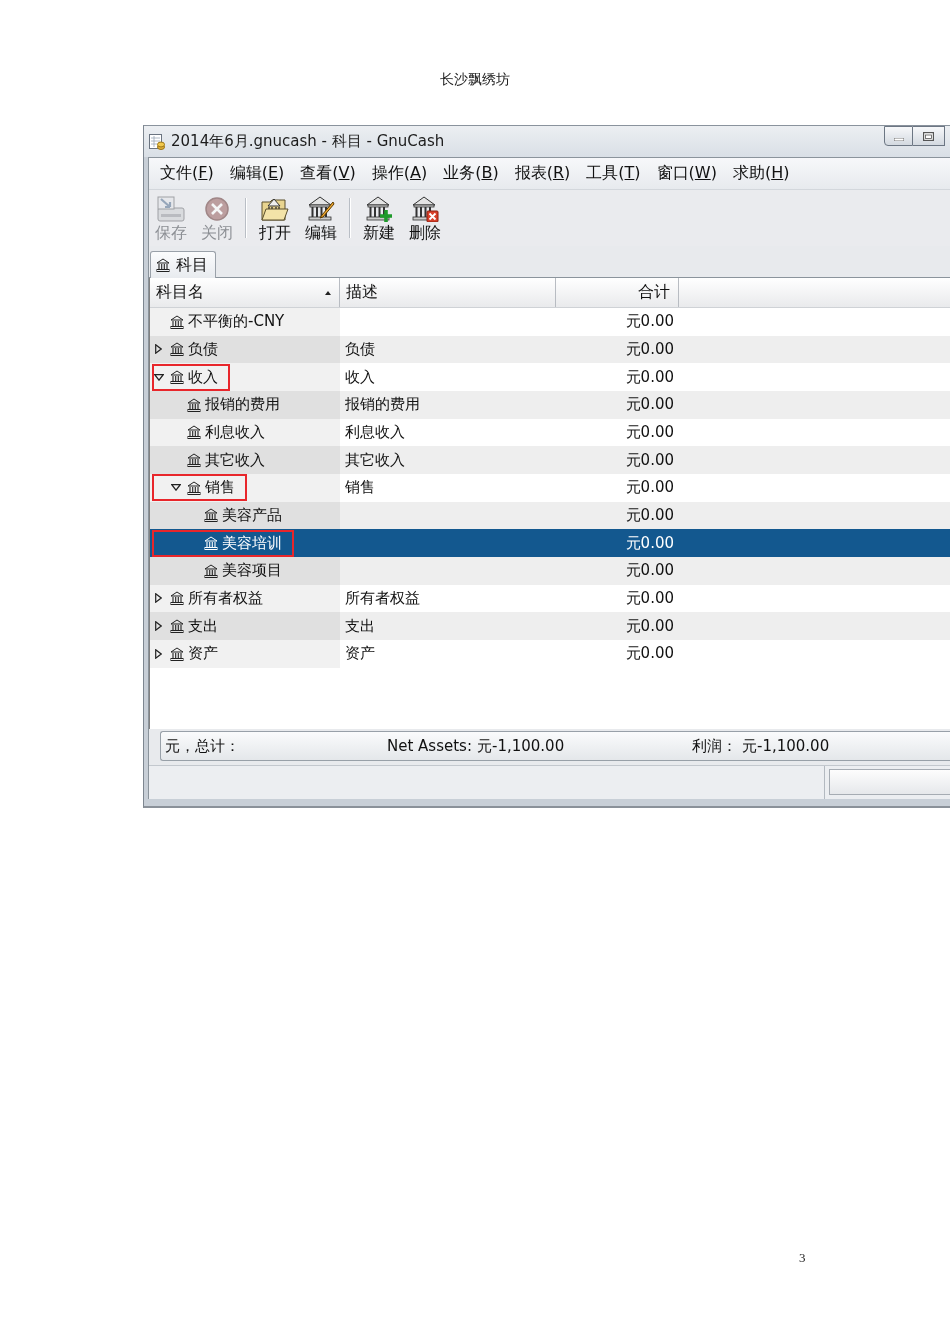 This screenshot has width=950, height=1344. Describe the element at coordinates (617, 292) in the screenshot. I see `column-header: 合计` at that location.